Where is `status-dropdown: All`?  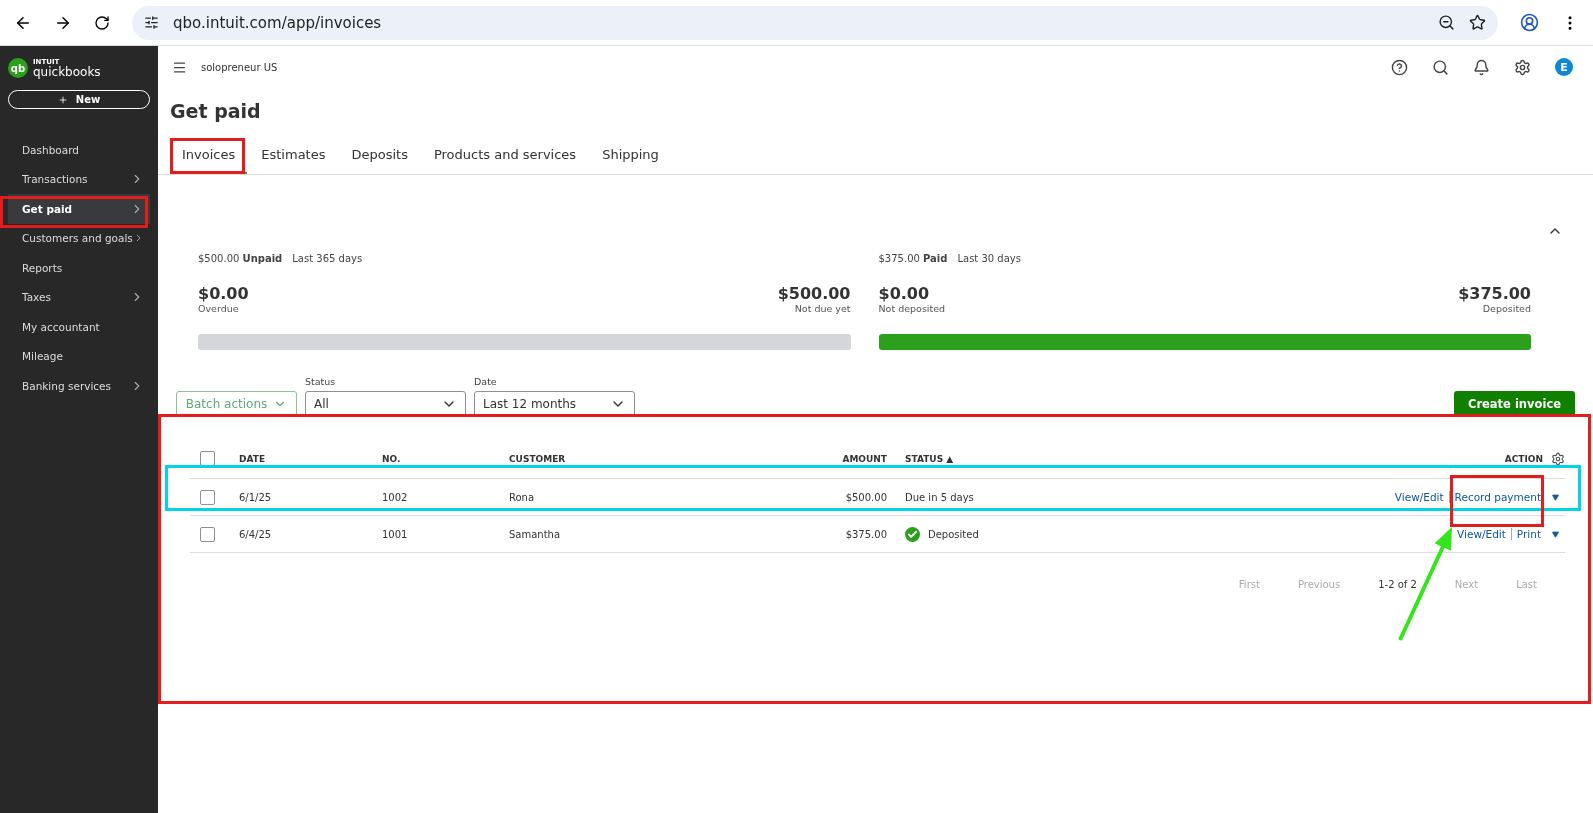 status-dropdown: All is located at coordinates (385, 404).